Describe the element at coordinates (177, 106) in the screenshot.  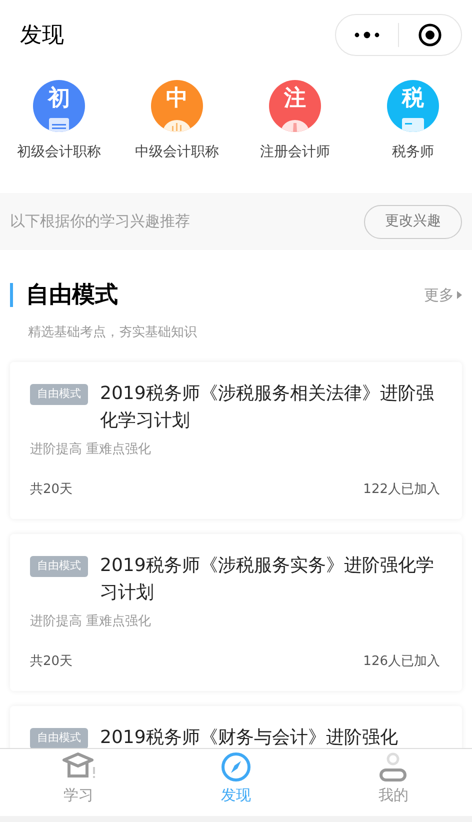
I see `category-badge: 中` at that location.